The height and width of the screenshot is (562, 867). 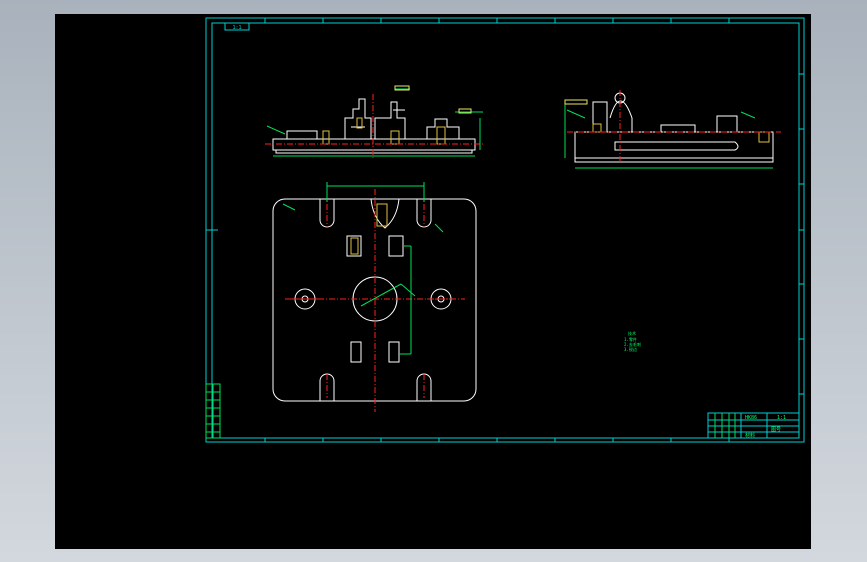 What do you see at coordinates (363, 268) in the screenshot?
I see `plan-view-dimensions` at bounding box center [363, 268].